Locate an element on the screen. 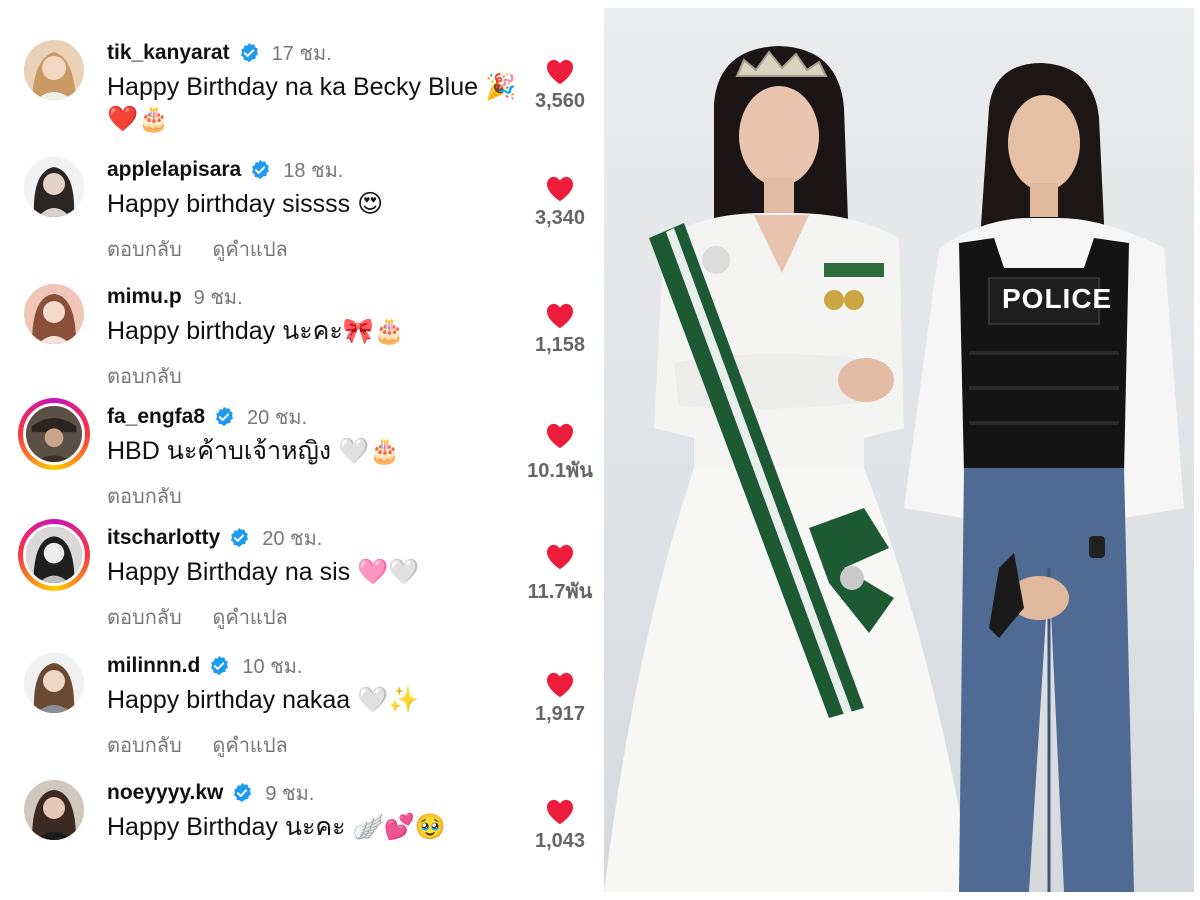  comment-text: HBD นะค้าบเจ้าหญิง 🤍🎂 is located at coordinates (254, 451).